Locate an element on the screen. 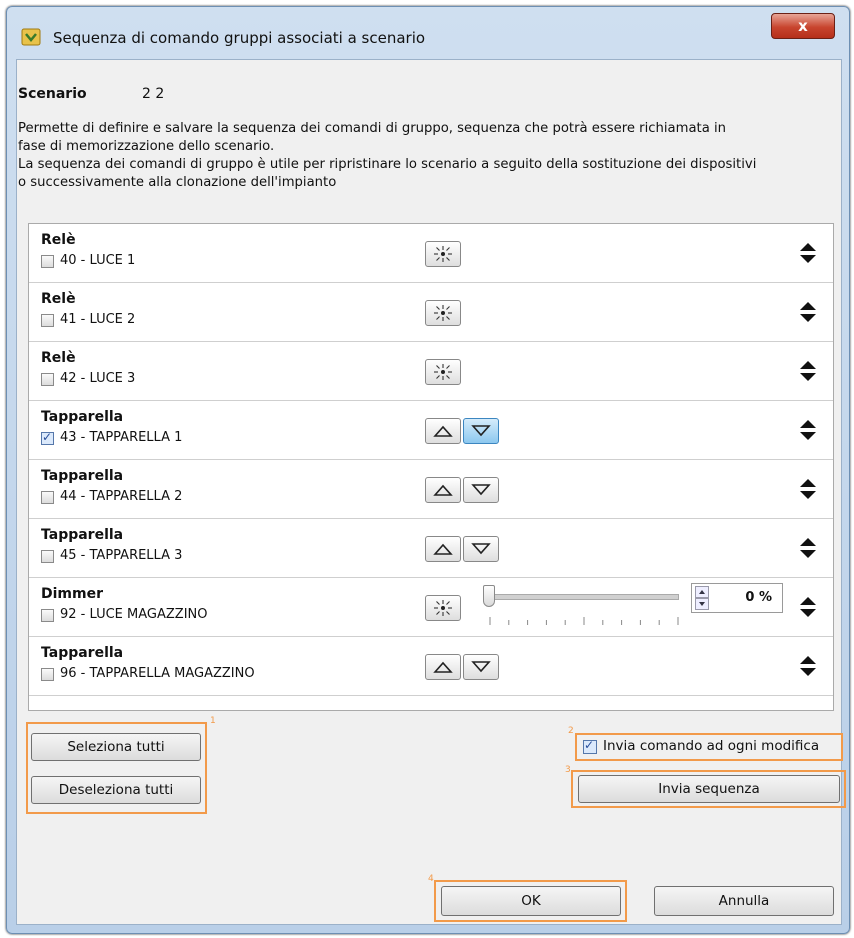 This screenshot has width=854, height=938. send-each-change-label: Invia comando ad ogni modifica is located at coordinates (711, 746).